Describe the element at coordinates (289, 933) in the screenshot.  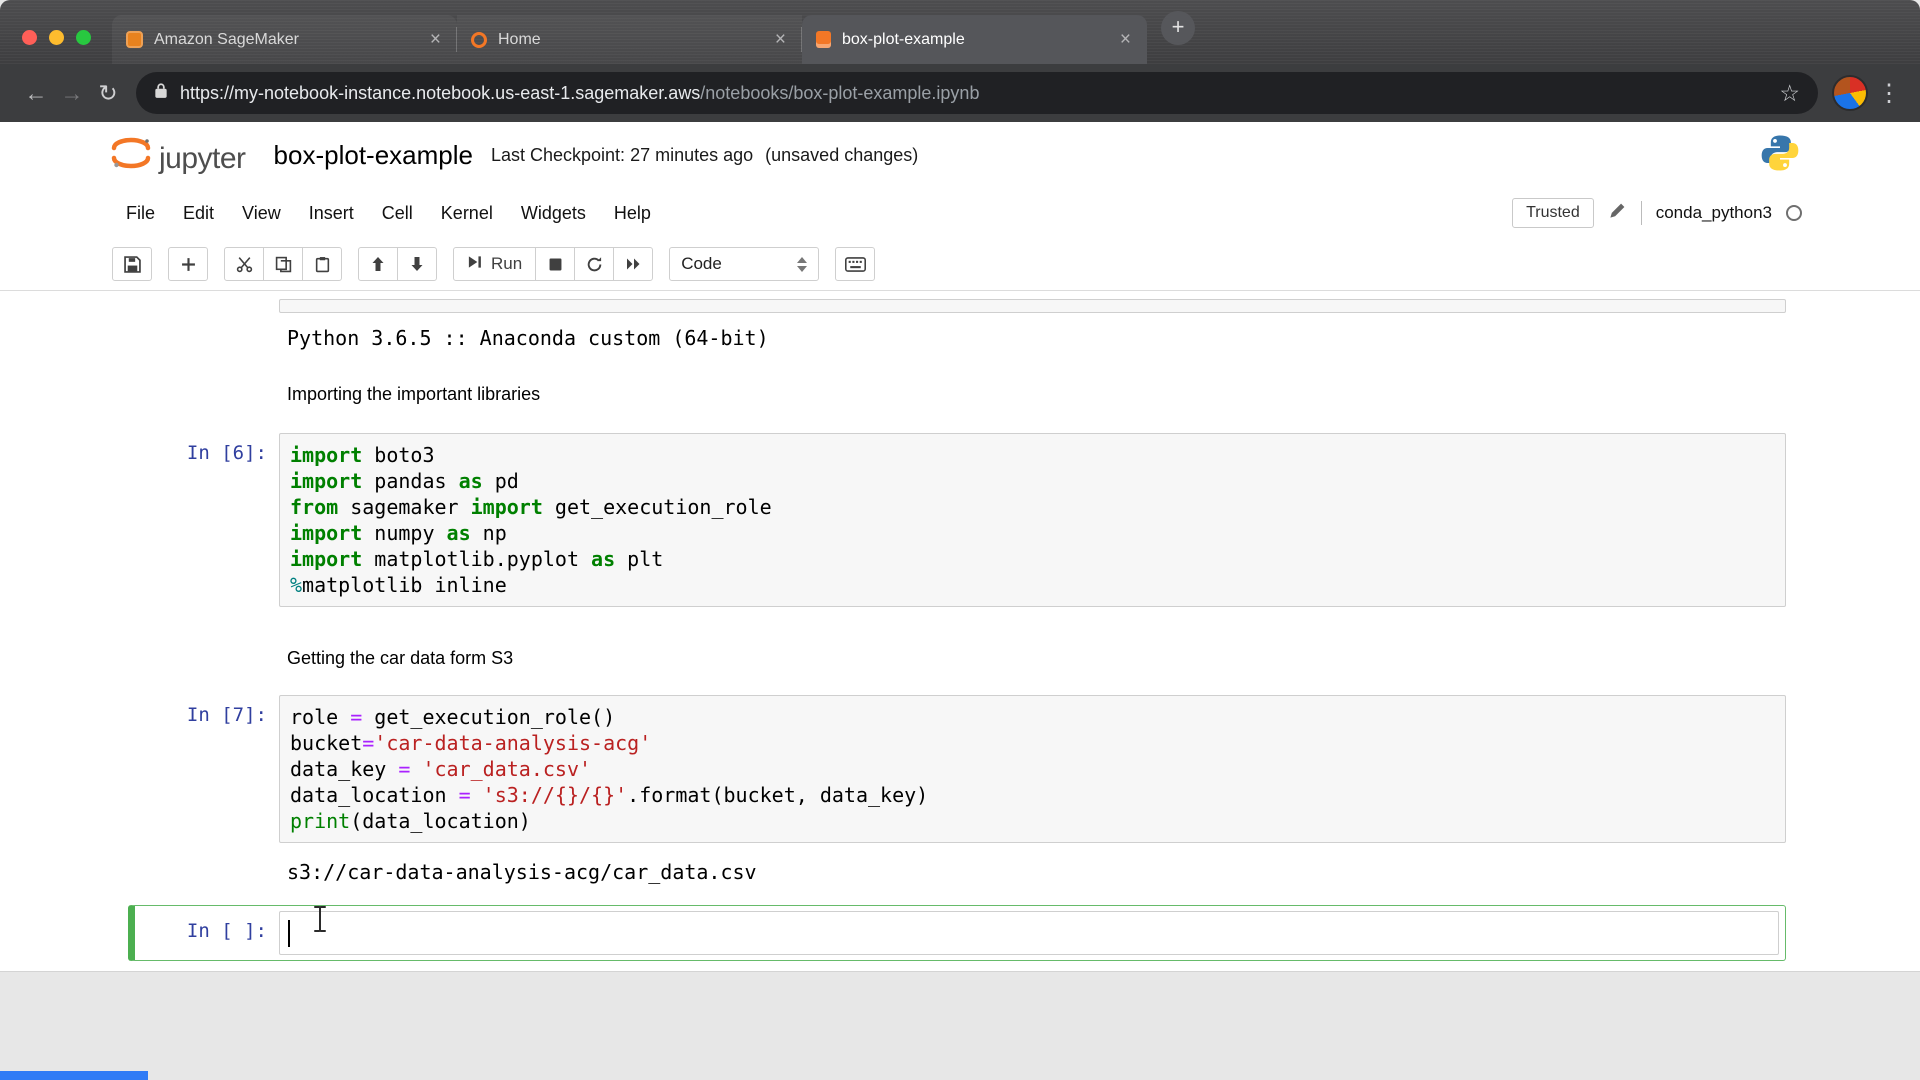
I see `text-caret` at that location.